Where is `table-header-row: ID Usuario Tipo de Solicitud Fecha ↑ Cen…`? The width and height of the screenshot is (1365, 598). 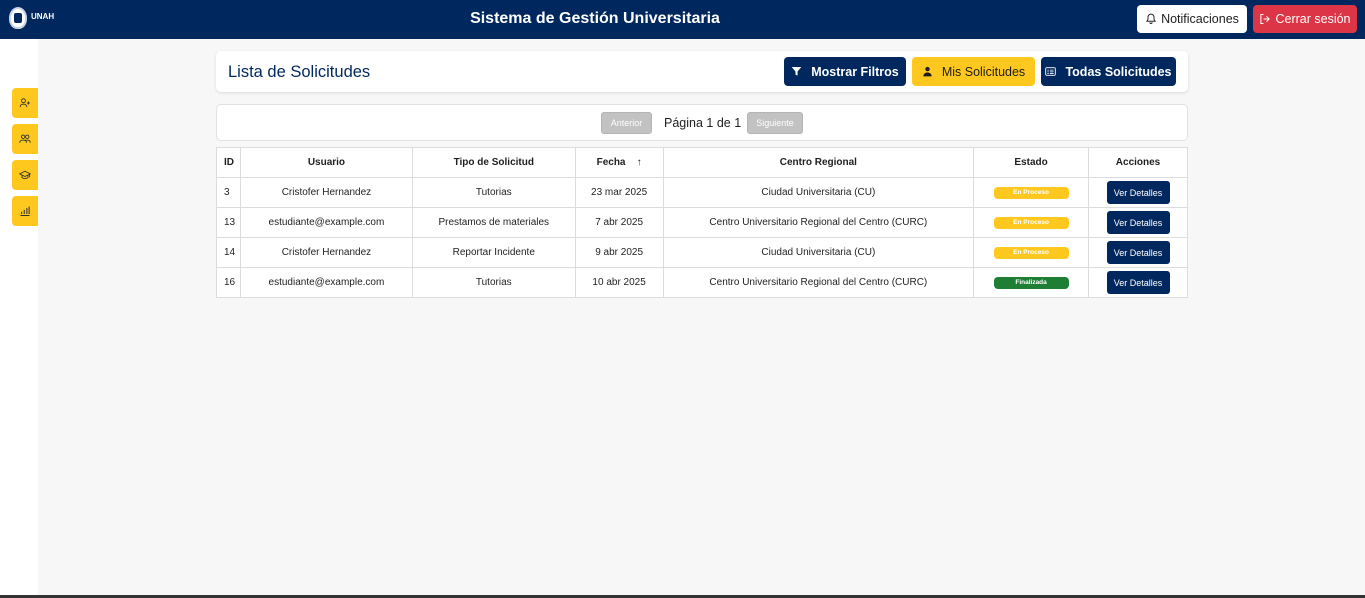 table-header-row: ID Usuario Tipo de Solicitud Fecha ↑ Cen… is located at coordinates (702, 162).